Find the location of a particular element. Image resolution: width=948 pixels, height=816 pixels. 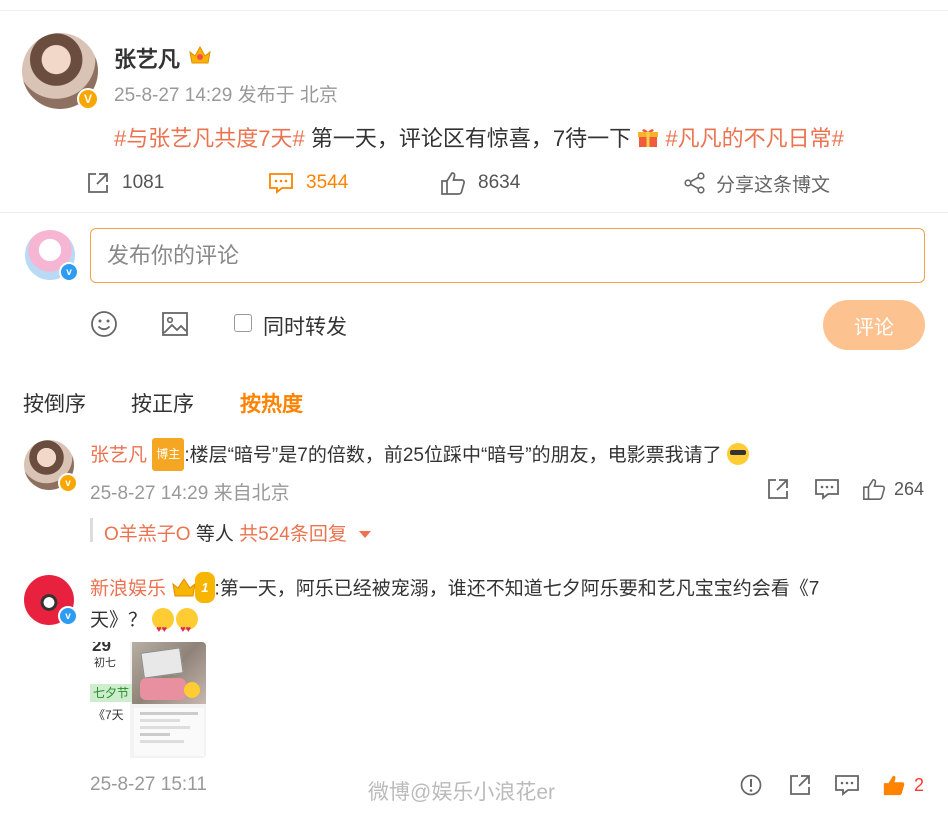

gift-icon is located at coordinates (648, 138).